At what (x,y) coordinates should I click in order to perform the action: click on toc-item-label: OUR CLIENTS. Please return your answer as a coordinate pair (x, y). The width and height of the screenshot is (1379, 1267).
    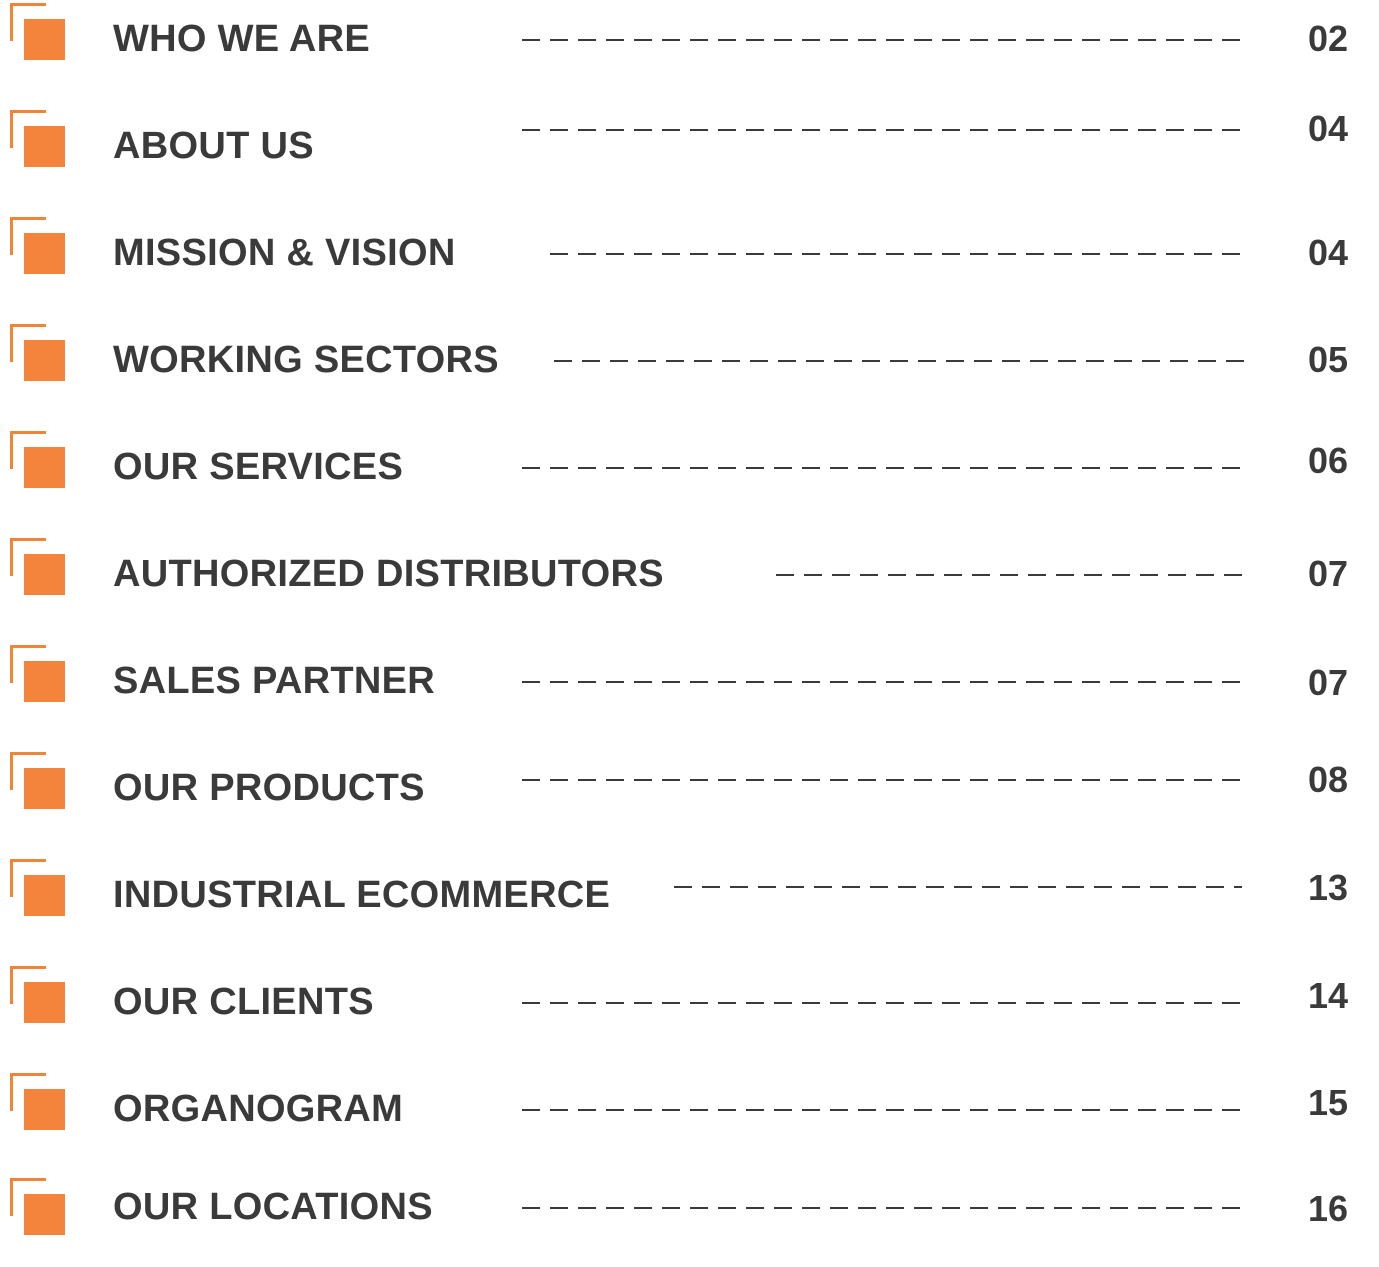
    Looking at the image, I should click on (243, 1002).